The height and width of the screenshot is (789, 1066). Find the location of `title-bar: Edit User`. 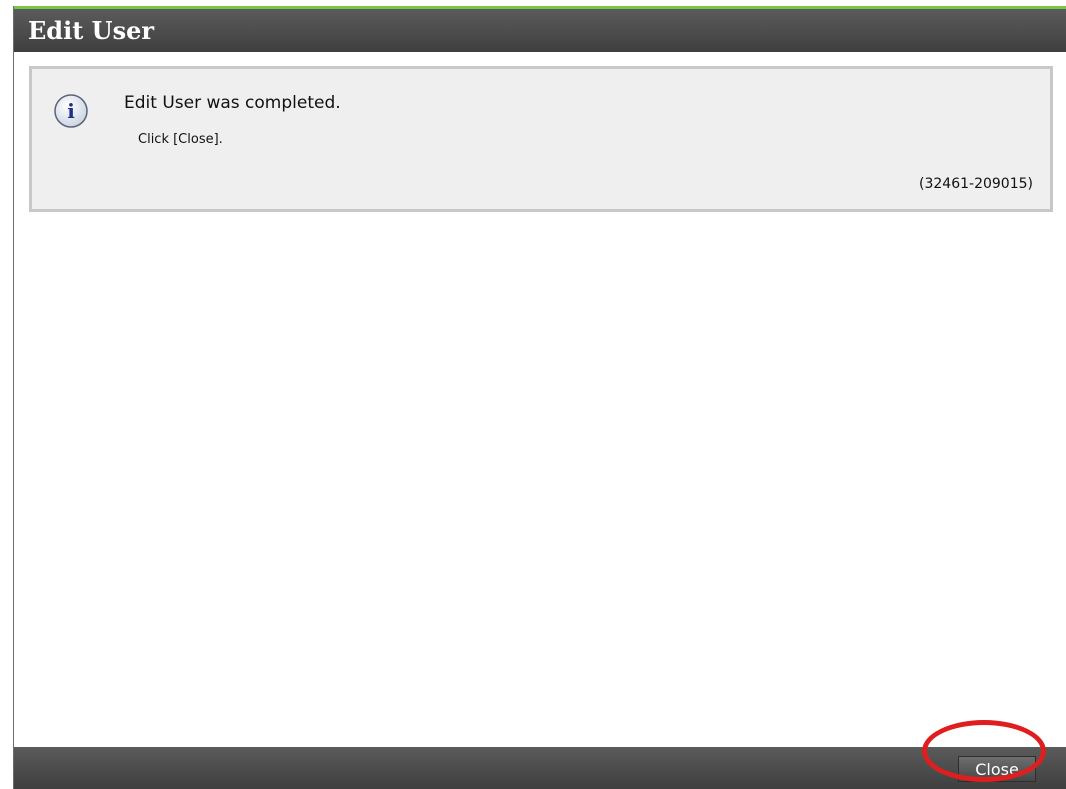

title-bar: Edit User is located at coordinates (540, 29).